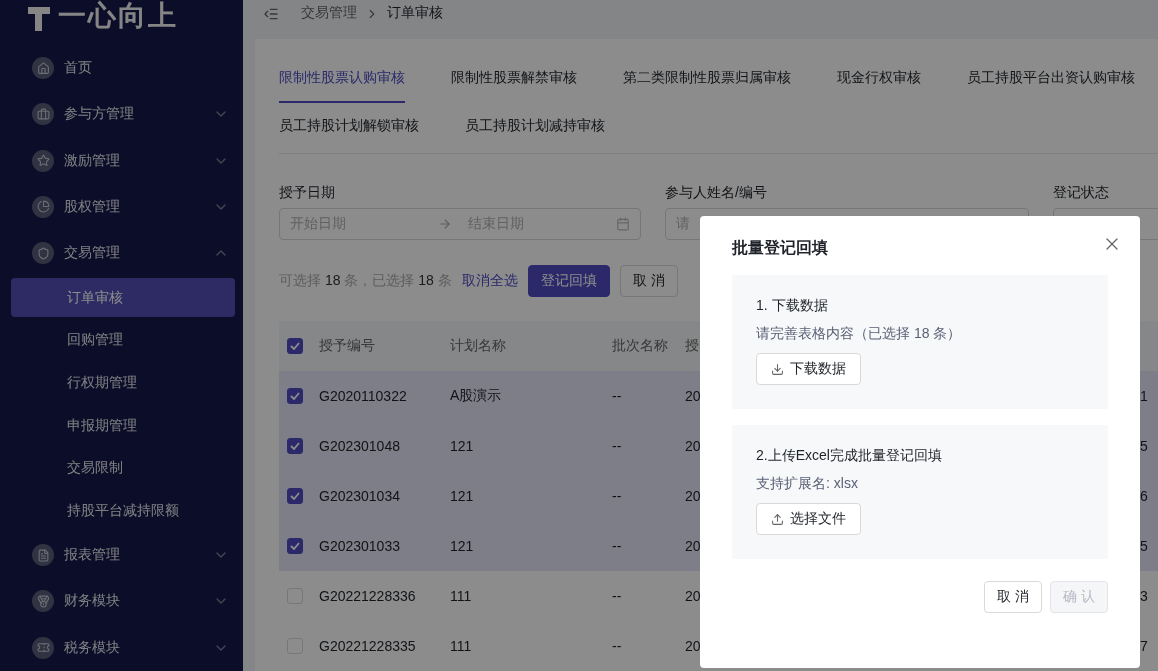 The image size is (1158, 671). What do you see at coordinates (118, 15) in the screenshot?
I see `logo-text: 一心向上` at bounding box center [118, 15].